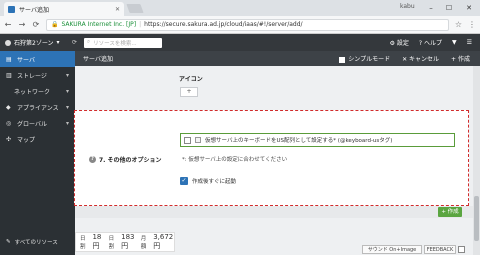 The height and width of the screenshot is (255, 480). What do you see at coordinates (198, 140) in the screenshot?
I see `tag-icon` at bounding box center [198, 140].